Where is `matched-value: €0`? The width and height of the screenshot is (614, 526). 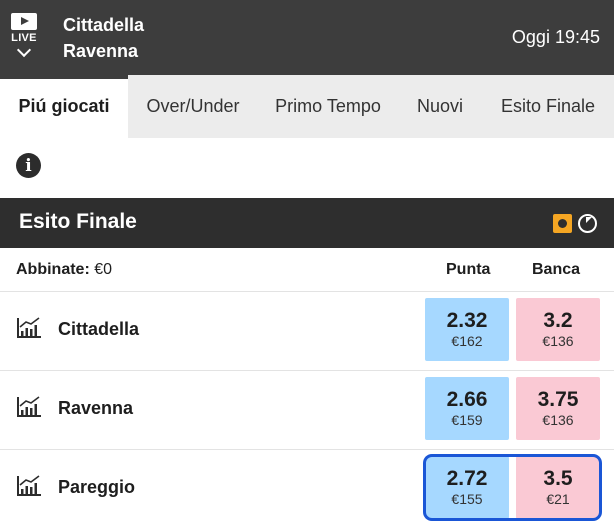 matched-value: €0 is located at coordinates (103, 269).